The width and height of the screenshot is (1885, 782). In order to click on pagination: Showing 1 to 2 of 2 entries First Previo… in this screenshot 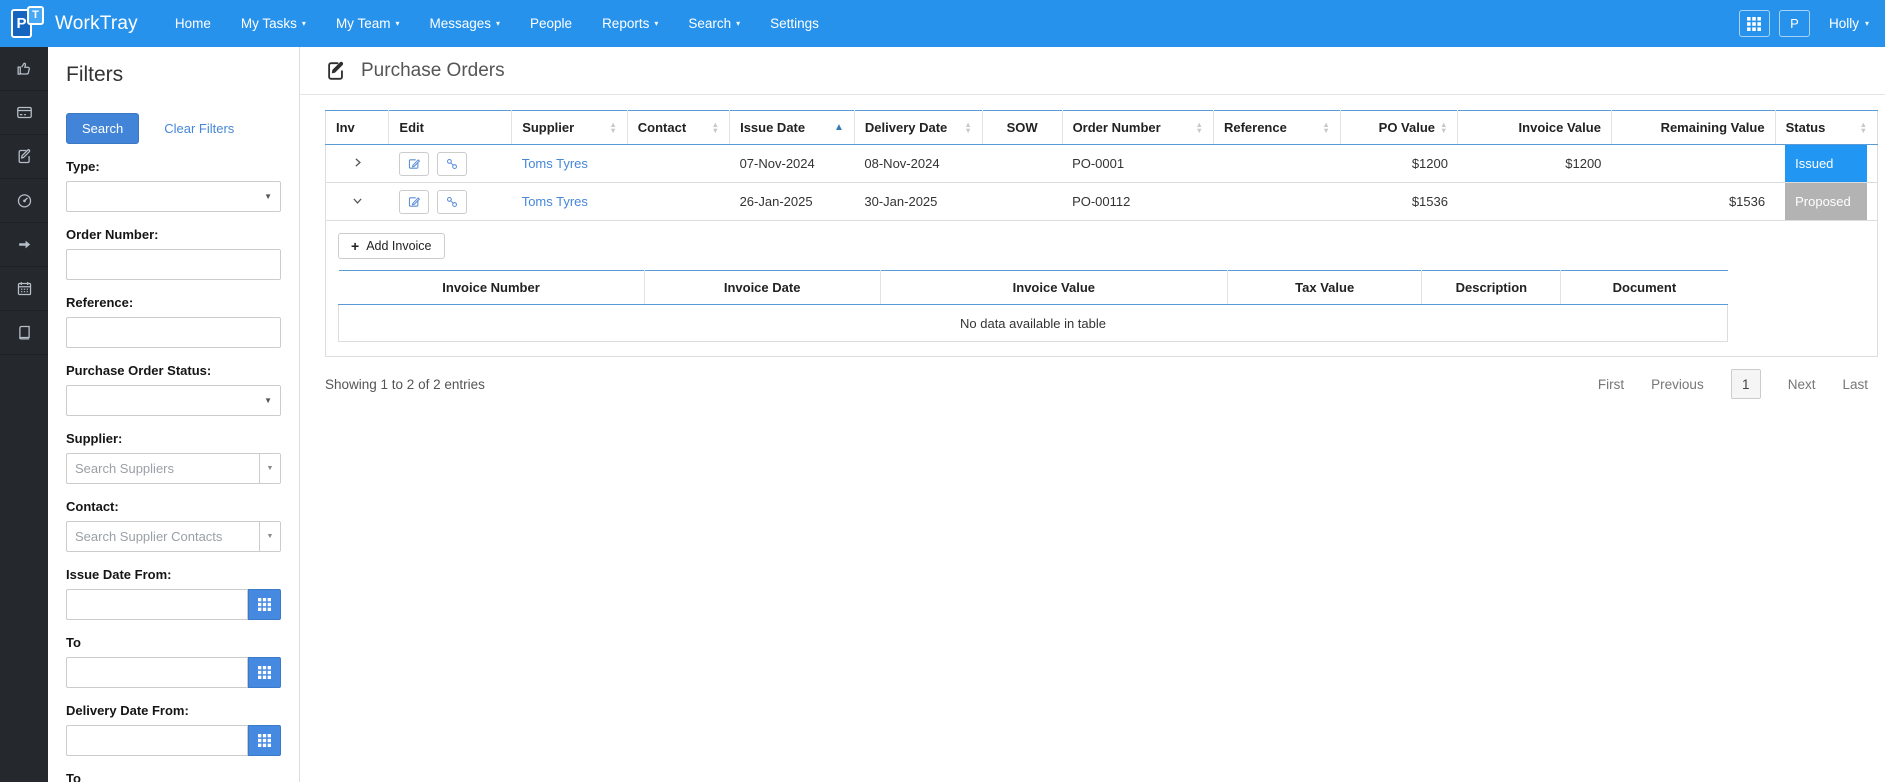, I will do `click(1101, 378)`.